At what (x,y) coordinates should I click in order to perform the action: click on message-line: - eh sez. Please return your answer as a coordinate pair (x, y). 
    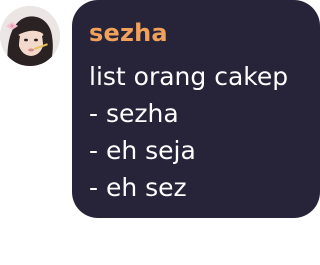
    Looking at the image, I should click on (138, 187).